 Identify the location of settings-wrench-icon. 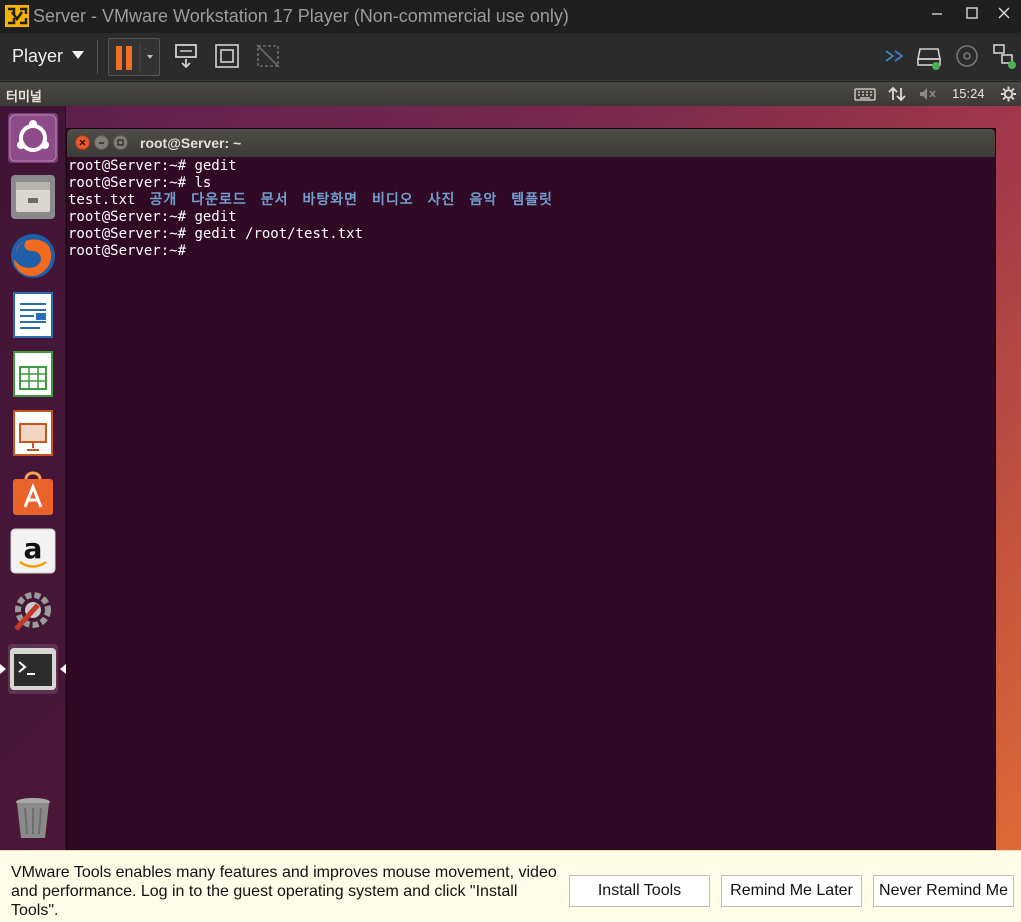
(32, 611).